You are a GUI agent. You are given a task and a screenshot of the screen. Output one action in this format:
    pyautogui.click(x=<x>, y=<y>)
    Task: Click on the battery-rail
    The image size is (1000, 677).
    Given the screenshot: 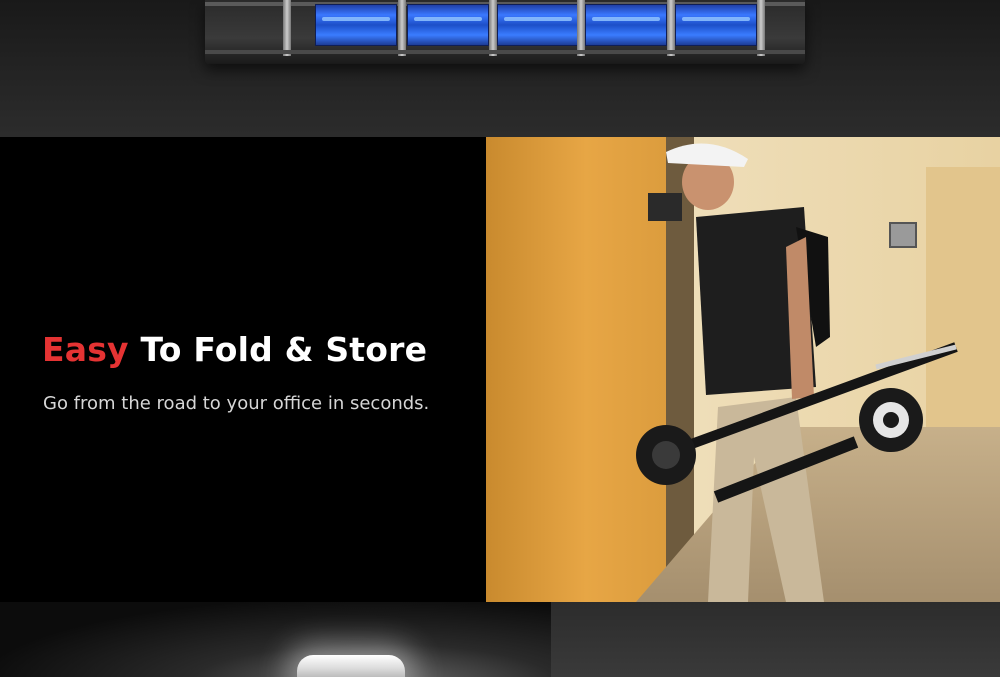 What is the action you would take?
    pyautogui.click(x=505, y=52)
    